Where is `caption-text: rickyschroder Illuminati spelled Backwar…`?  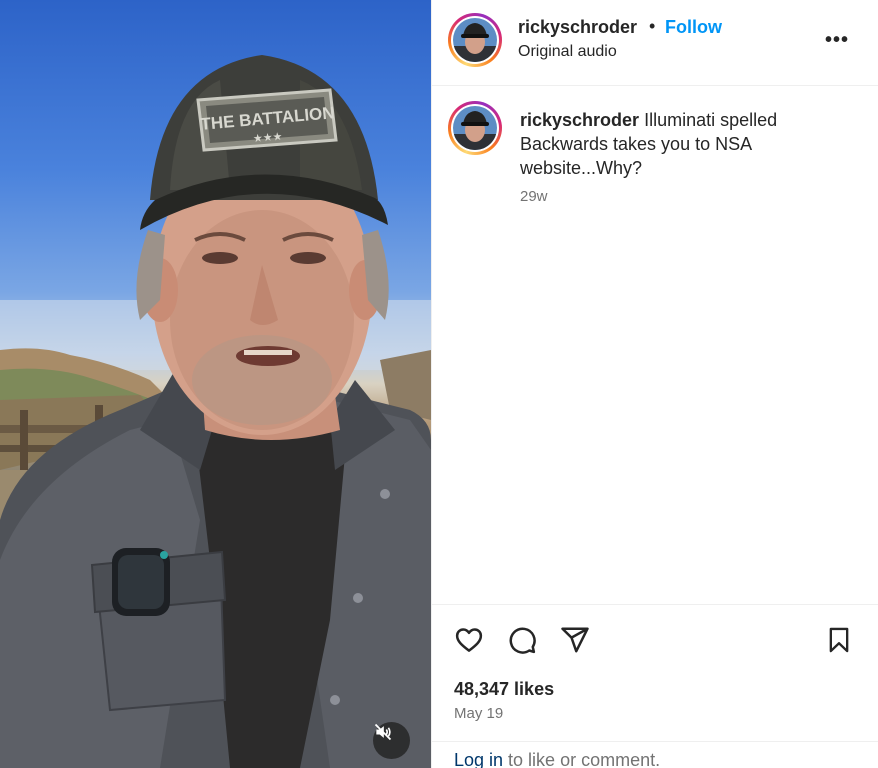
caption-text: rickyschroder Illuminati spelled Backwar… is located at coordinates (690, 144).